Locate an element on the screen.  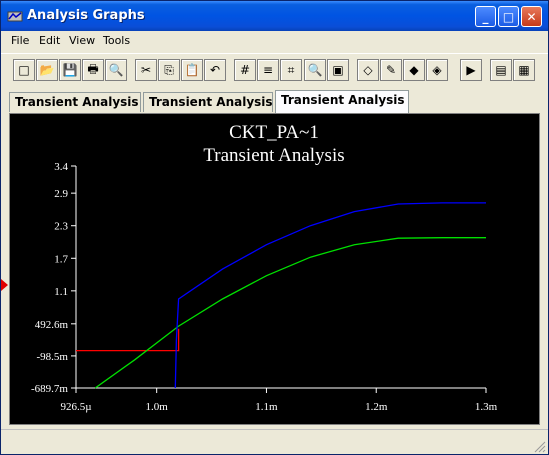
toolbar: □ 📂 💾 🖶 🔍 ✂ ⎘ 📋 ↶ # ≡ ⌗ 🔍 ▣ ◇ ✎ ◆ ◈ ▶ ▤ ▦ is located at coordinates (274, 70).